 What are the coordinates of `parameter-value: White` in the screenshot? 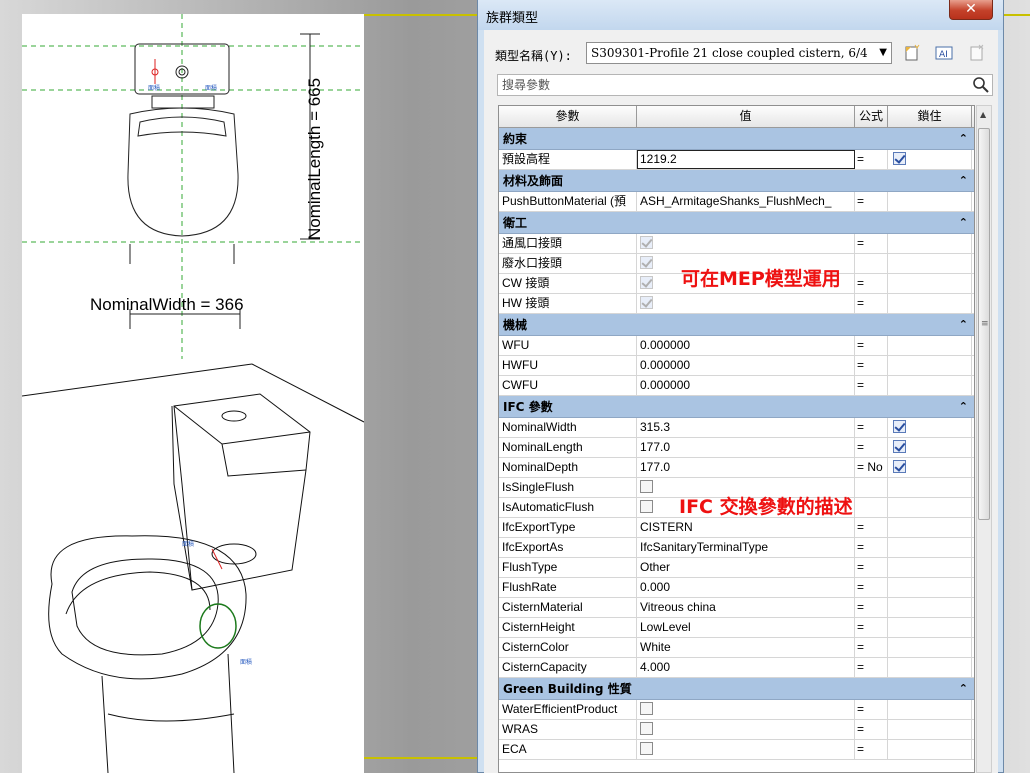 It's located at (746, 647).